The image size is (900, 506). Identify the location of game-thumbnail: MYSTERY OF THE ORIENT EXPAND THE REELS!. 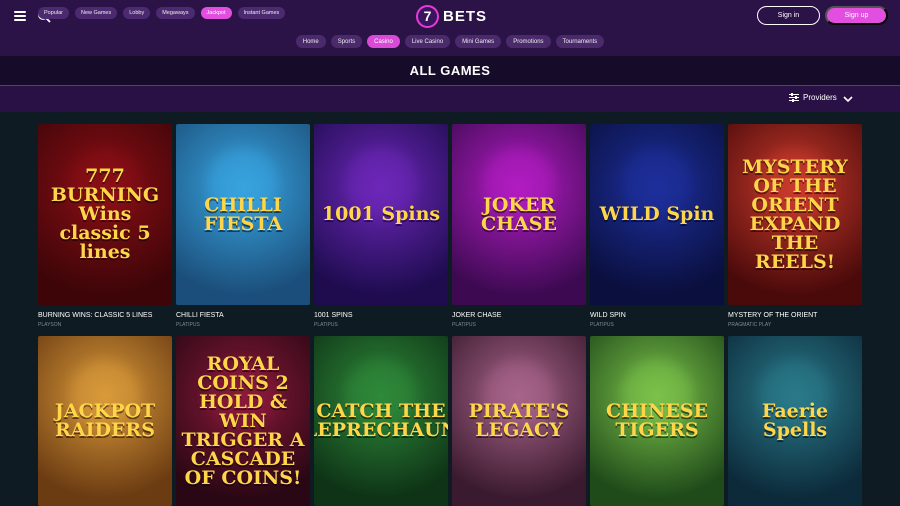
(795, 214).